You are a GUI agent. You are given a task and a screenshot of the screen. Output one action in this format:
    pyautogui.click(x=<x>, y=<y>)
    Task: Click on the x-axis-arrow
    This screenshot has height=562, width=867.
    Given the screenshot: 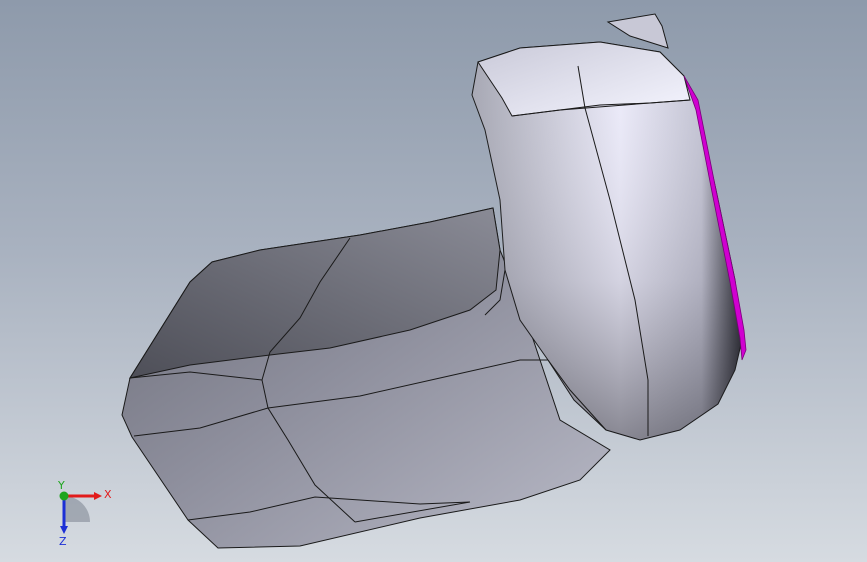 What is the action you would take?
    pyautogui.click(x=98, y=496)
    